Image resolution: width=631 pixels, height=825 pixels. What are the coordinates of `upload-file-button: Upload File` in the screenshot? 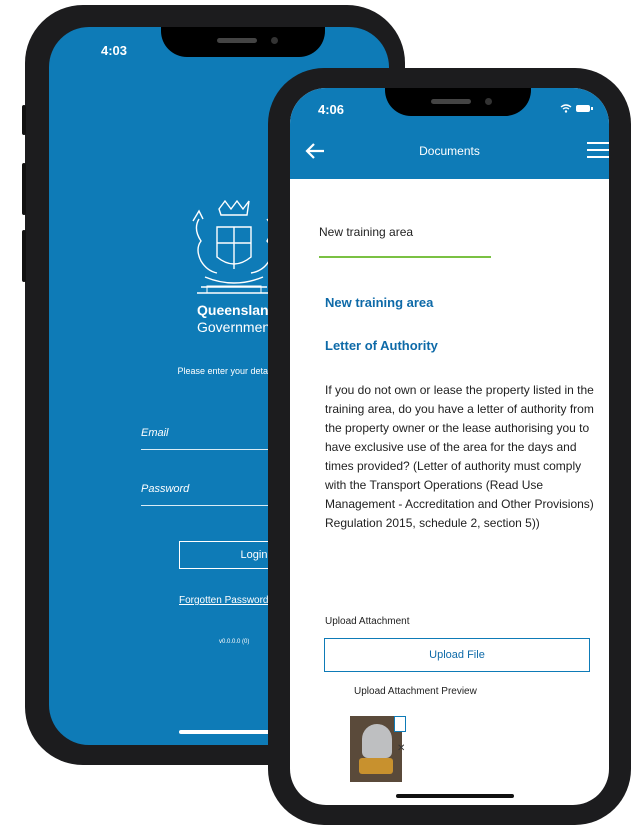 It's located at (457, 655).